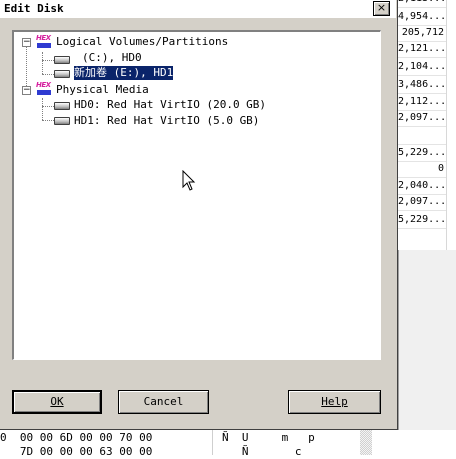 This screenshot has height=459, width=456. I want to click on char-row: Ñ c, so click(268, 451).